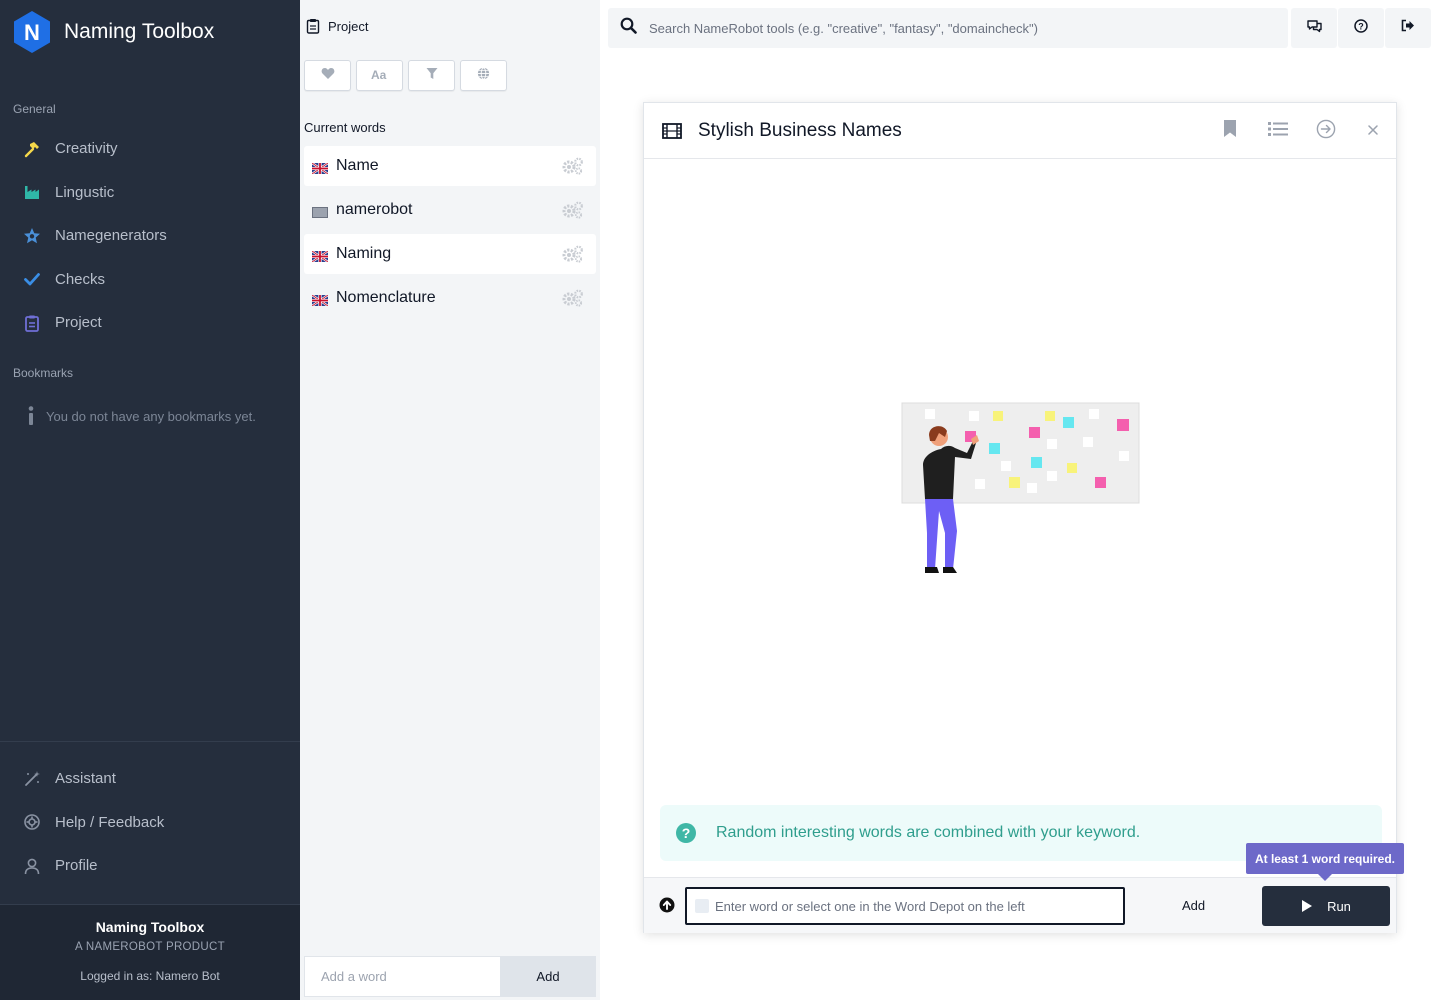 This screenshot has height=1000, width=1440. I want to click on sidebar-item-checks: Checks, so click(150, 280).